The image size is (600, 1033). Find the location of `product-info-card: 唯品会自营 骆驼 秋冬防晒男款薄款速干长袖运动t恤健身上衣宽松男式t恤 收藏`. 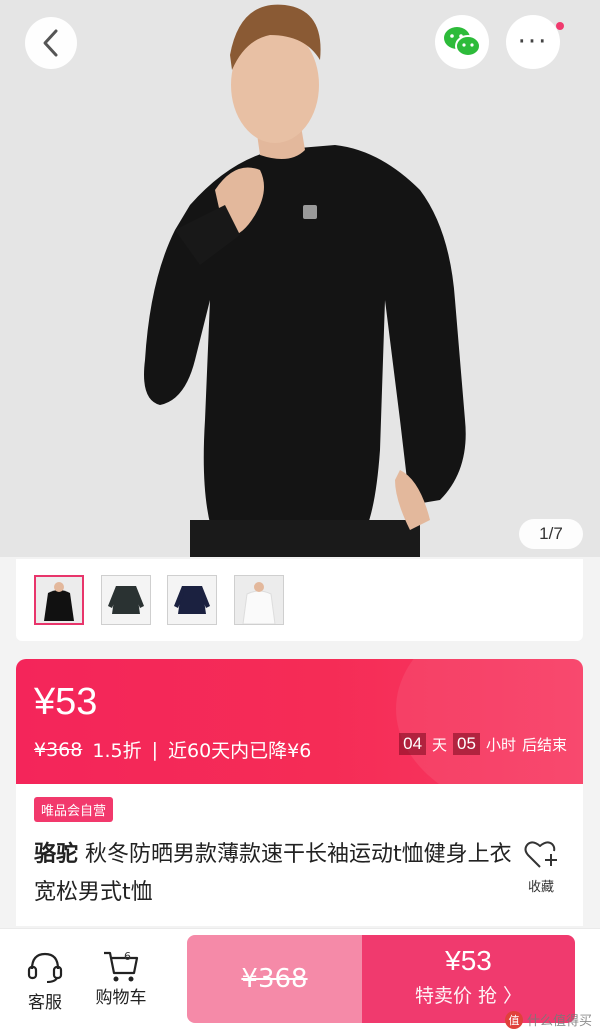

product-info-card: 唯品会自营 骆驼 秋冬防晒男款薄款速干长袖运动t恤健身上衣宽松男式t恤 收藏 is located at coordinates (299, 855).